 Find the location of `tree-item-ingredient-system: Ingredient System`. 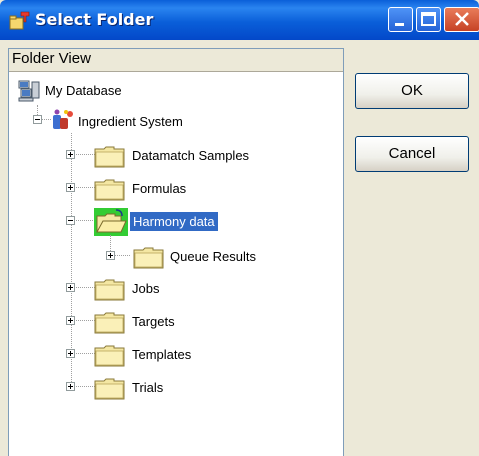

tree-item-ingredient-system: Ingredient System is located at coordinates (134, 121).